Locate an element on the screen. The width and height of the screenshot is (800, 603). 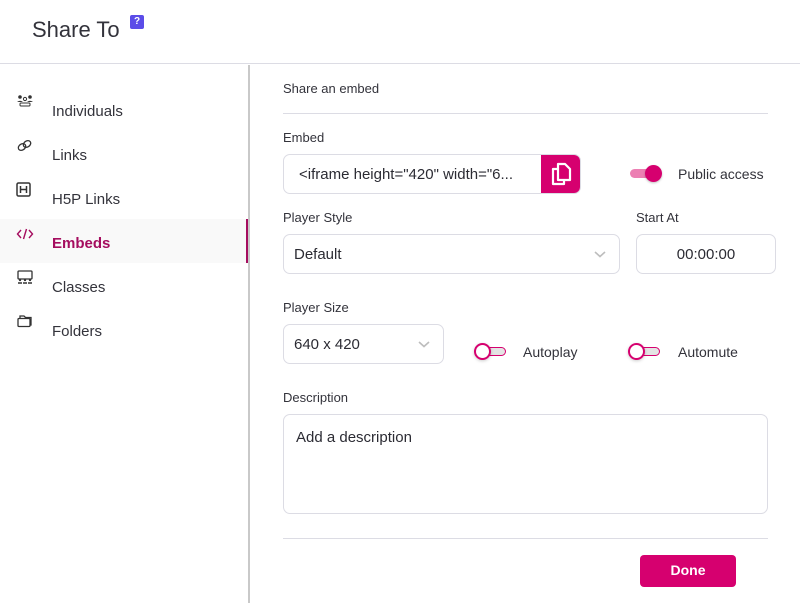
start-at-input: 00:00:00 is located at coordinates (706, 254).